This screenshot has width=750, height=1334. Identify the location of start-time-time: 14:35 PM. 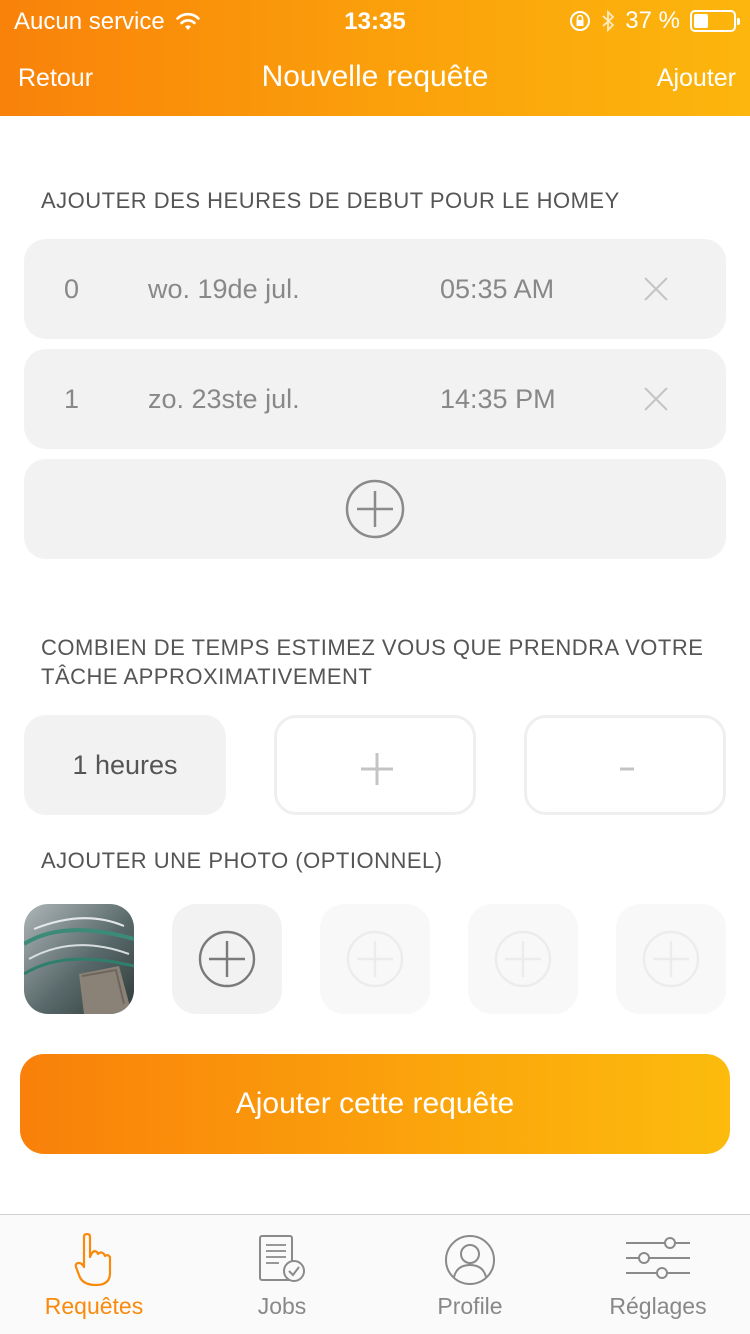
(498, 399).